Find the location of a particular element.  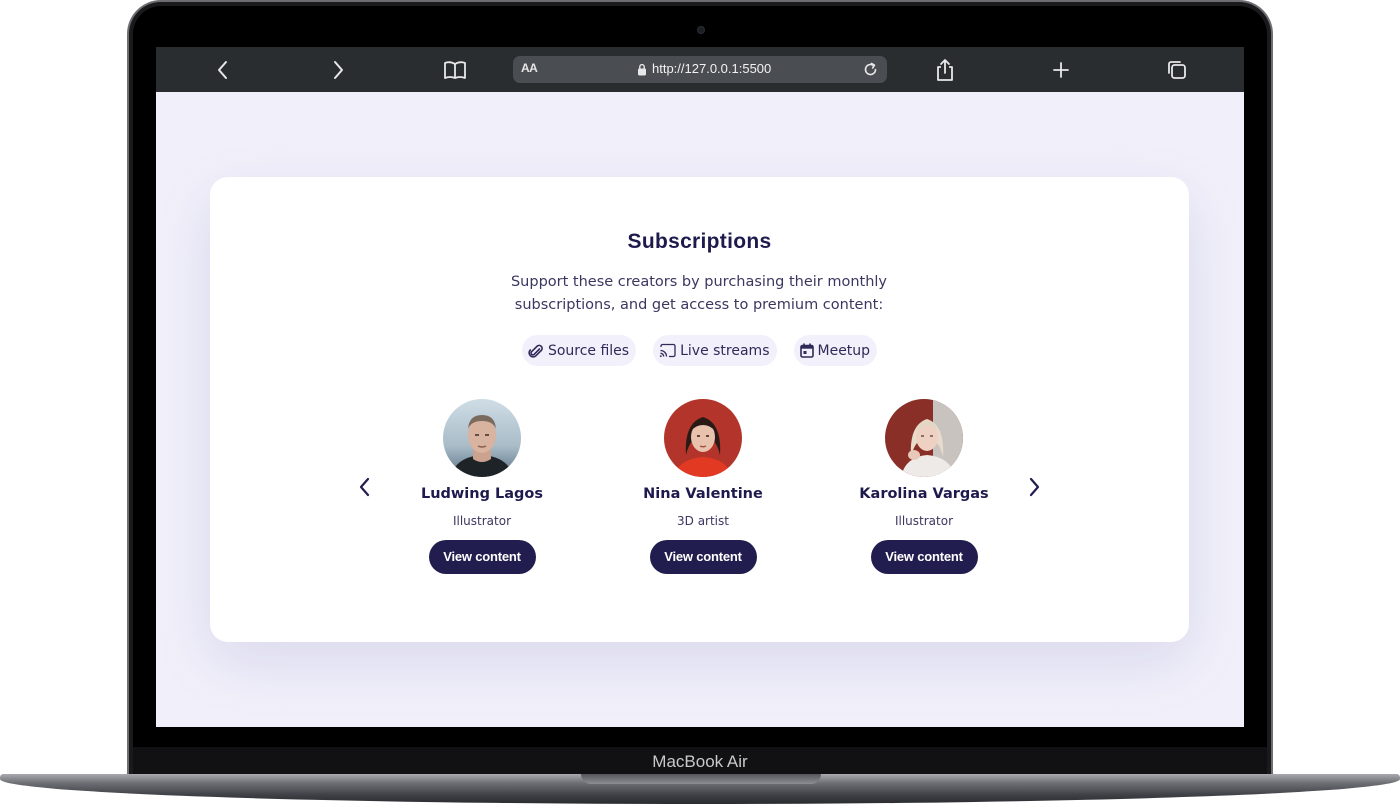

feature-chip-source-files: Source files is located at coordinates (579, 350).